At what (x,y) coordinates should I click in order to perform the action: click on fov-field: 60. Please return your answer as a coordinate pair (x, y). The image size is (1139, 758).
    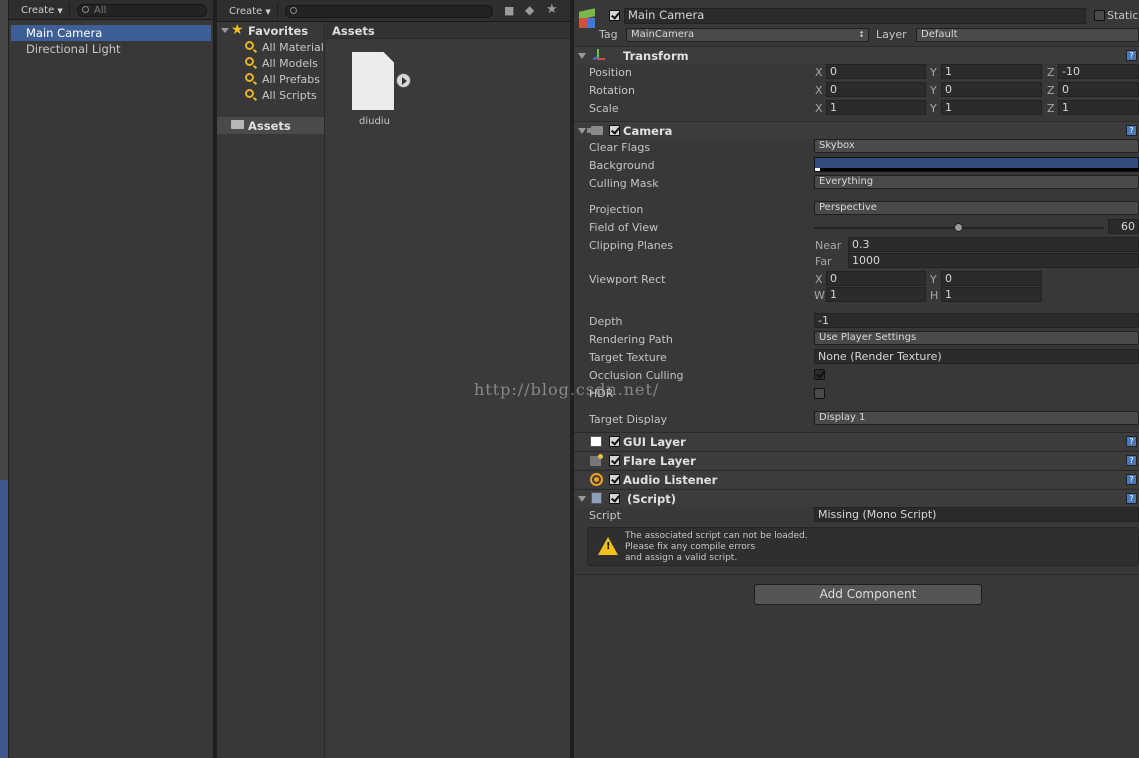
    Looking at the image, I should click on (1123, 226).